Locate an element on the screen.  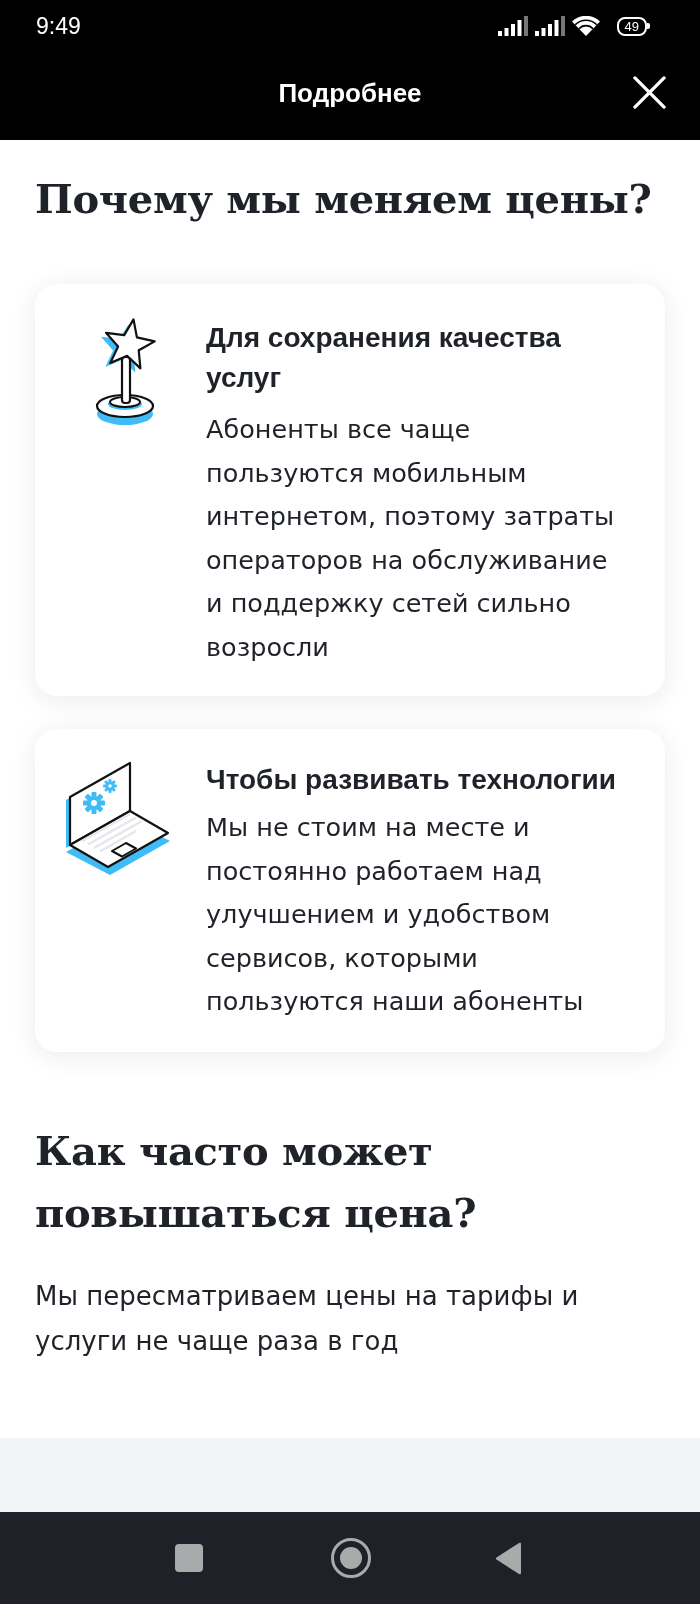
body-text: Мы пересматриваем цены на тарифы и услуги не чаще раза в год is located at coordinates (307, 1318).